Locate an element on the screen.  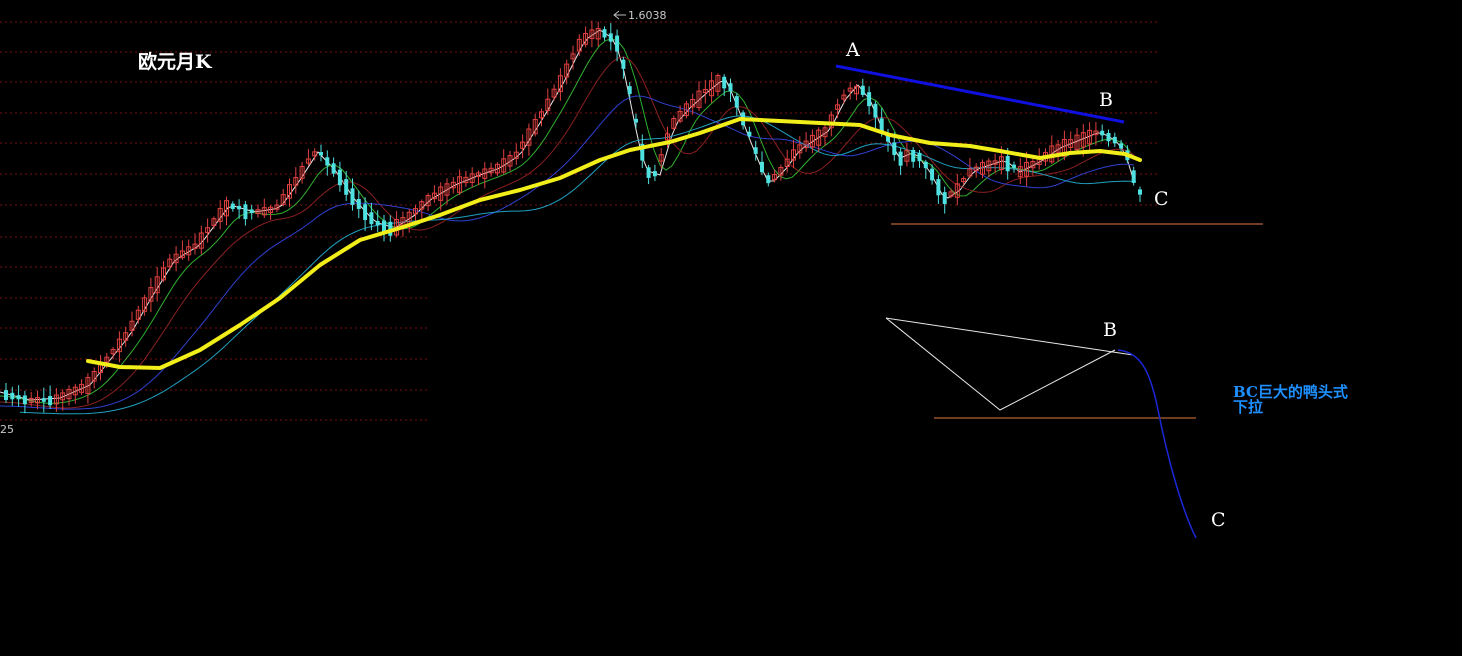
inset-drop-curve is located at coordinates (1157, 444).